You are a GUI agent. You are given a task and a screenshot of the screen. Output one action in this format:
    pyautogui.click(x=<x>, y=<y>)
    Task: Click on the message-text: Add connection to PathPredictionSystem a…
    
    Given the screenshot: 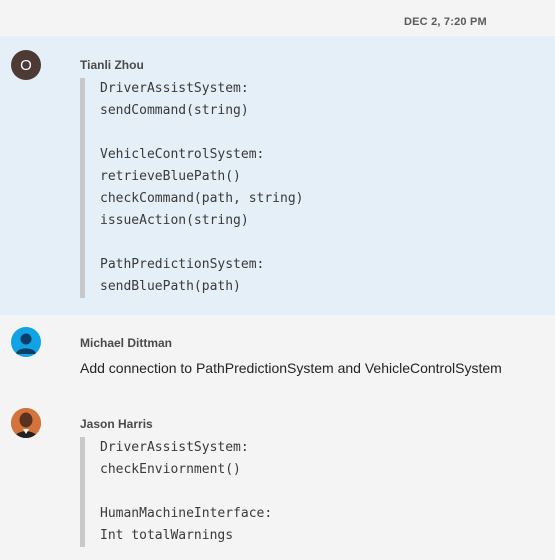 What is the action you would take?
    pyautogui.click(x=291, y=368)
    